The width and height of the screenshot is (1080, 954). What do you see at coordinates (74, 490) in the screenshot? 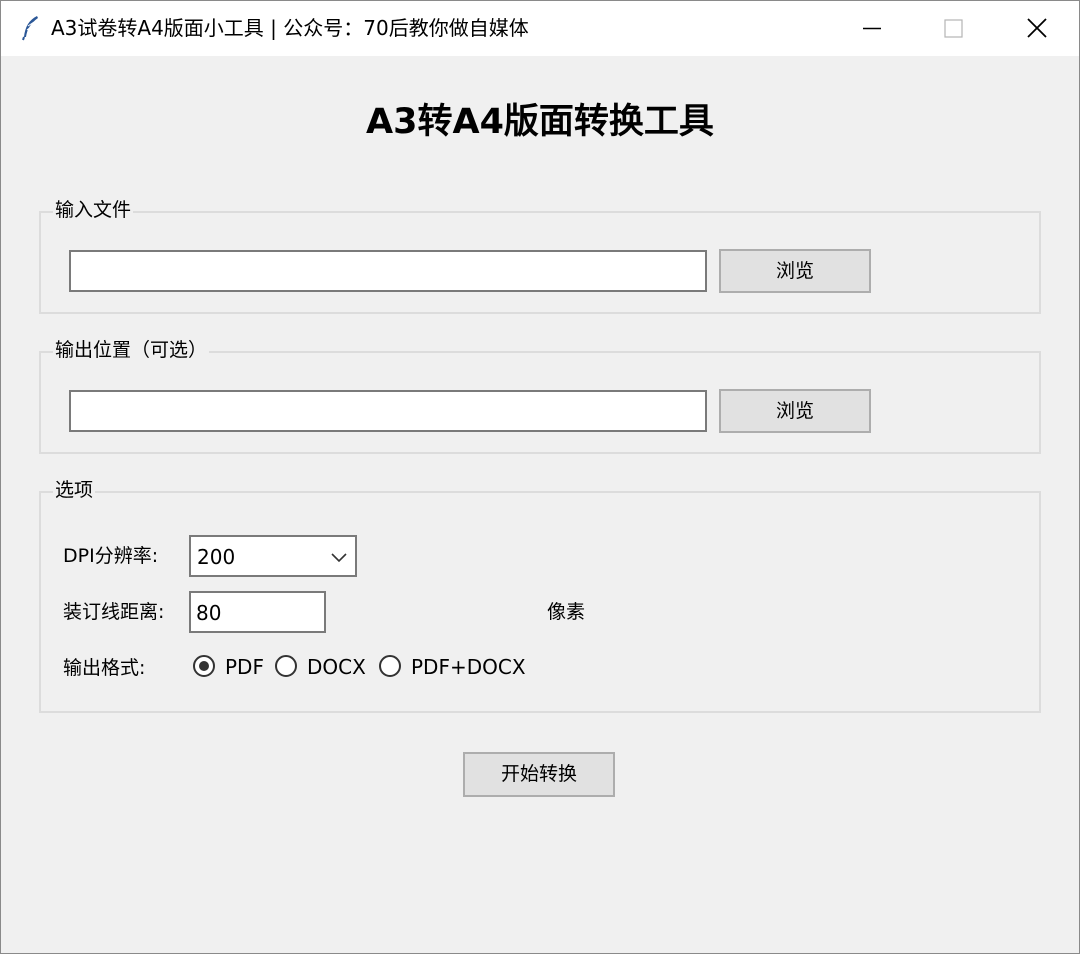
I see `options-group-legend: 选项` at bounding box center [74, 490].